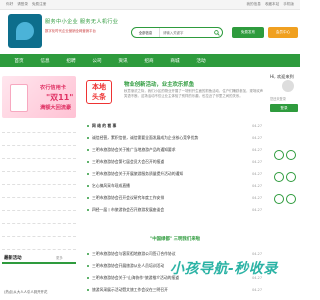 The image size is (320, 300). Describe the element at coordinates (99, 87) in the screenshot. I see `badge-top-text: 本地` at that location.